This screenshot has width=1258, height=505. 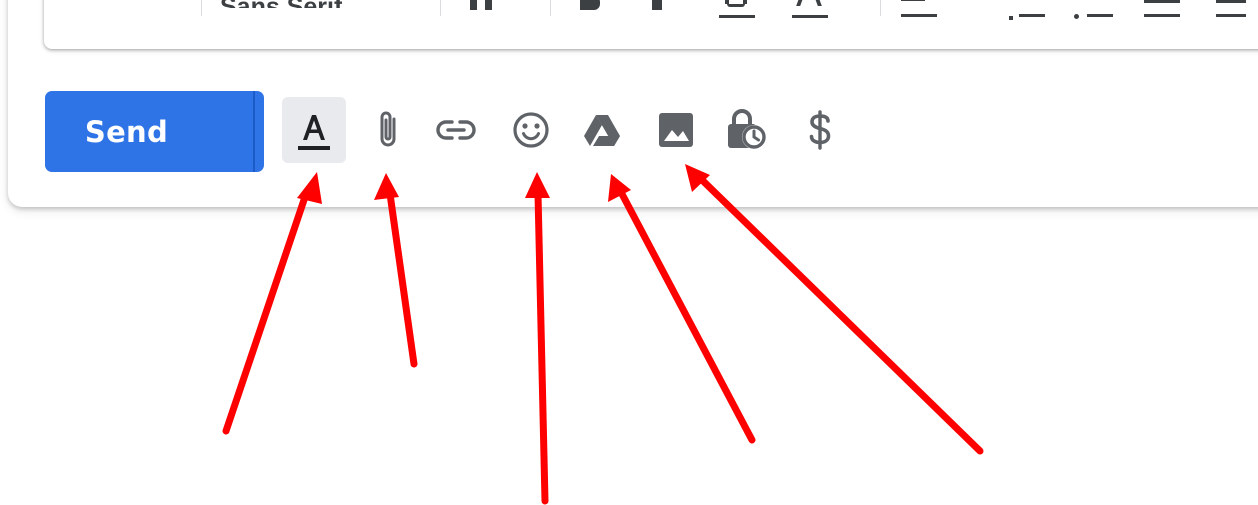 I want to click on underline-icon, so click(x=737, y=9).